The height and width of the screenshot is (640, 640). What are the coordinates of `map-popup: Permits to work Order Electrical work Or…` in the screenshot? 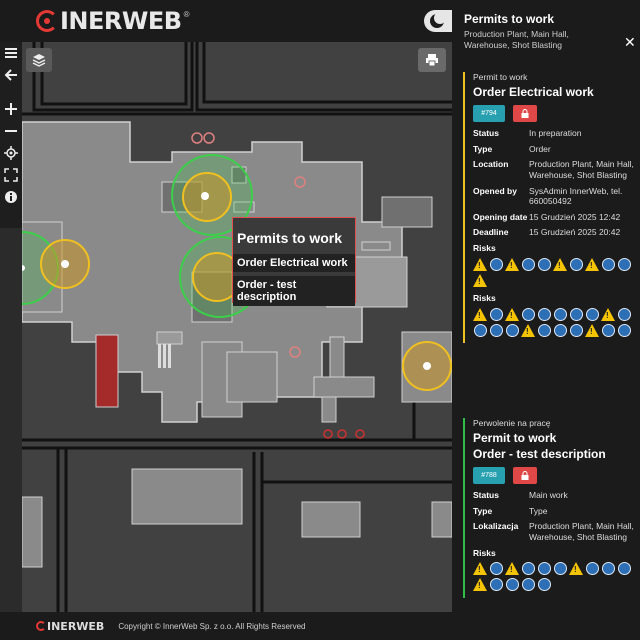 It's located at (294, 261).